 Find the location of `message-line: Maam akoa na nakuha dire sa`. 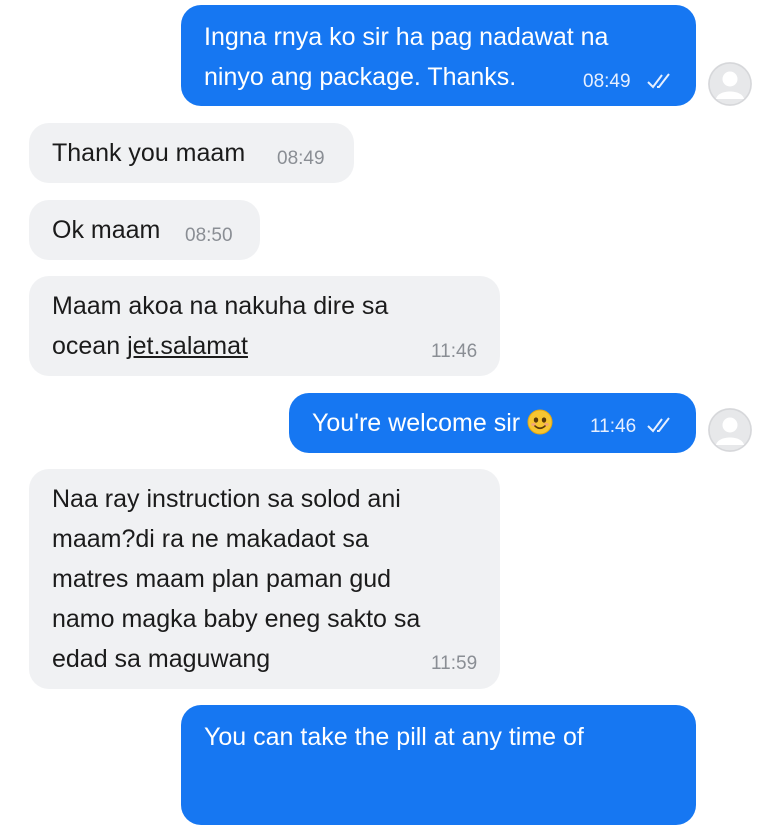

message-line: Maam akoa na nakuha dire sa is located at coordinates (220, 306).